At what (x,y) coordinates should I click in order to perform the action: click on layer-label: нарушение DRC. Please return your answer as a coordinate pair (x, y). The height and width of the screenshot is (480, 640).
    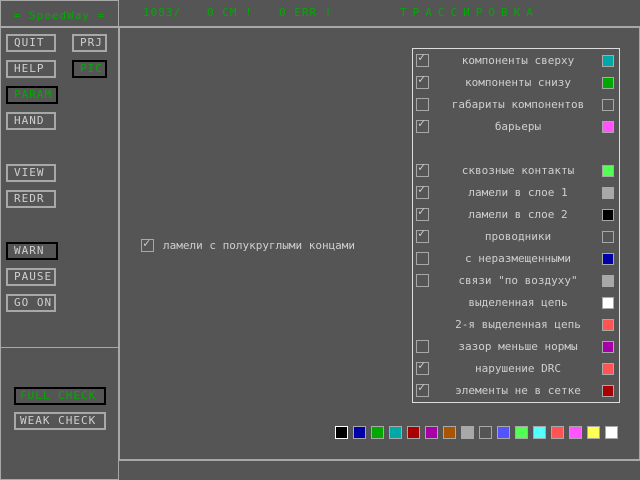
    Looking at the image, I should click on (518, 368).